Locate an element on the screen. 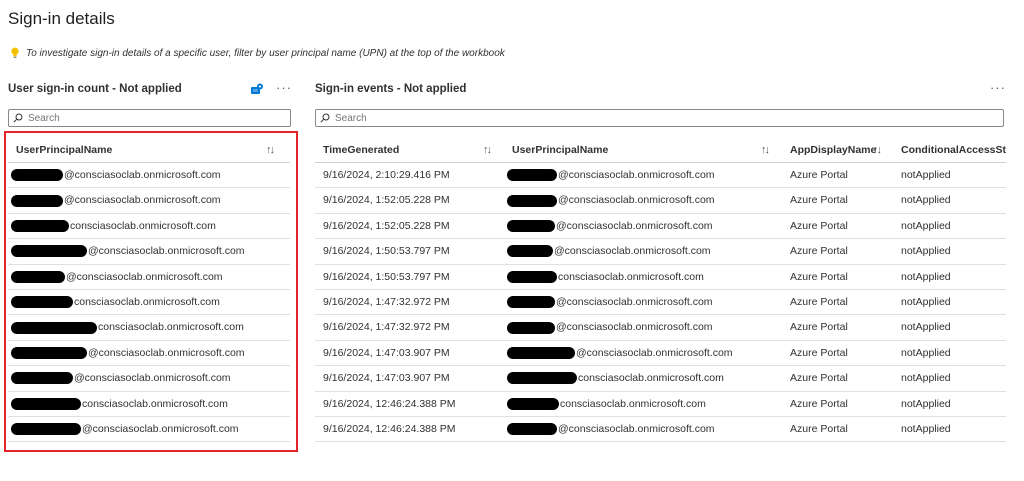 This screenshot has height=481, width=1024. user-signin-count-title: User sign-in count - Not applied is located at coordinates (95, 89).